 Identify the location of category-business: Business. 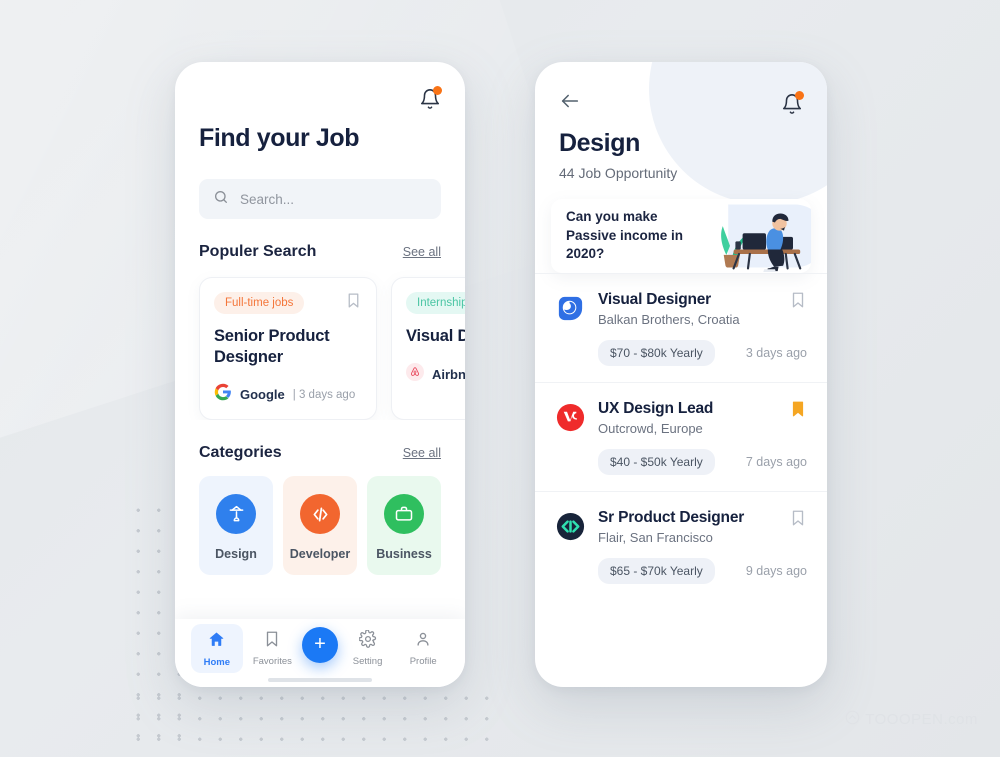
(404, 526).